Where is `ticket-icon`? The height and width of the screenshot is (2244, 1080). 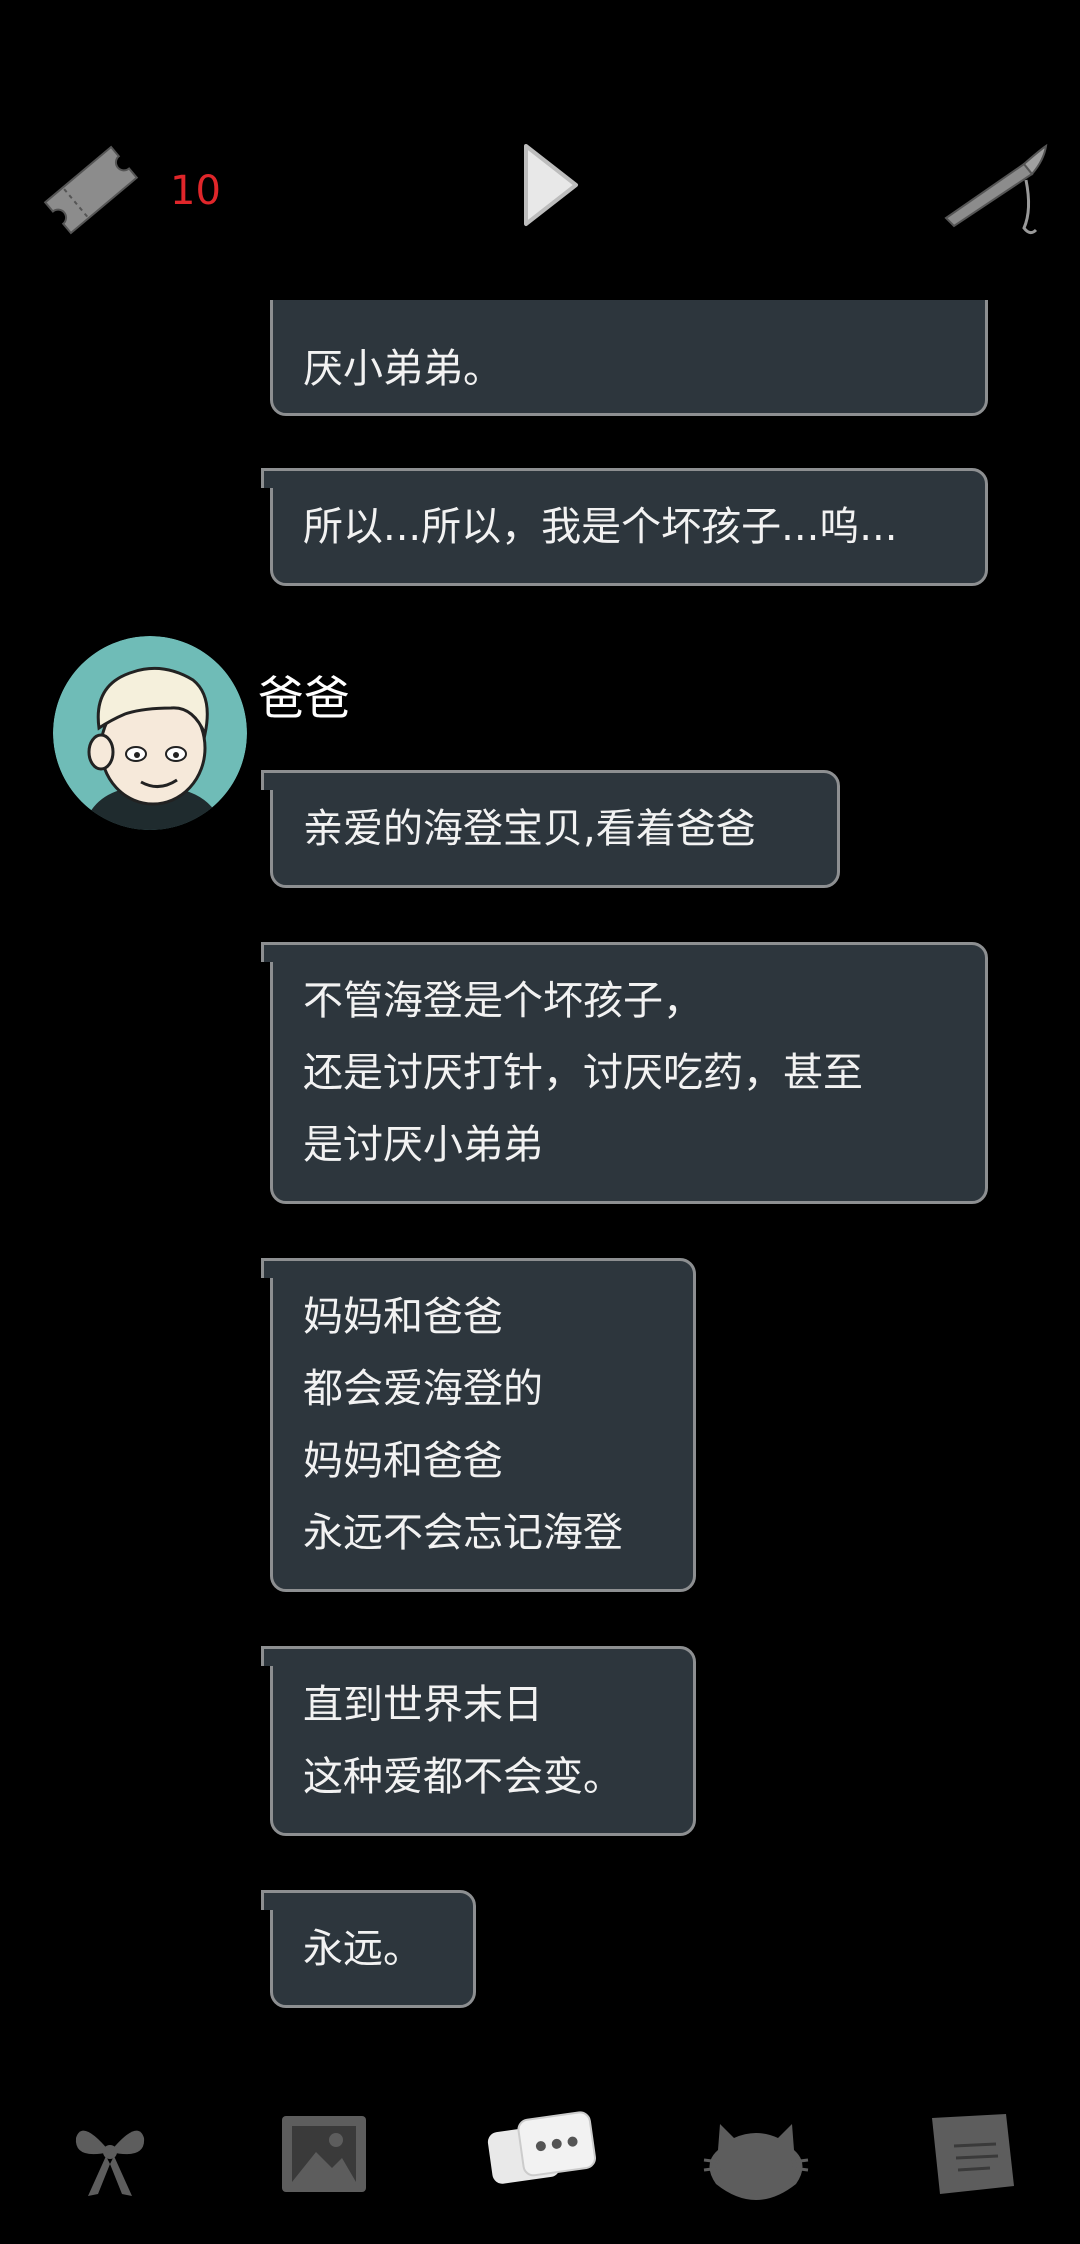
ticket-icon is located at coordinates (91, 190).